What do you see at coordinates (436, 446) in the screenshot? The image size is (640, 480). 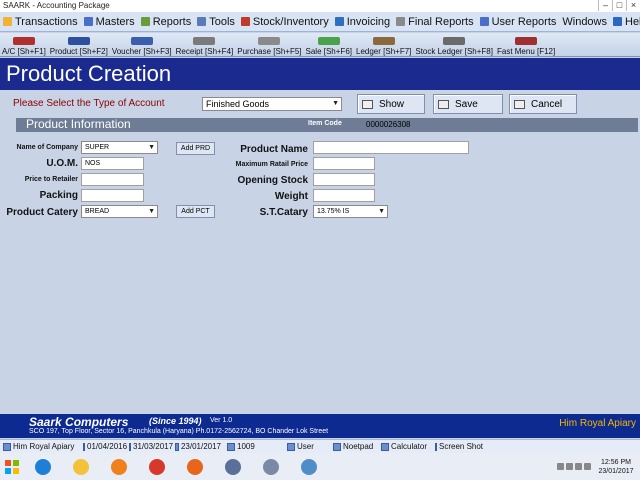 I see `screenshot-icon` at bounding box center [436, 446].